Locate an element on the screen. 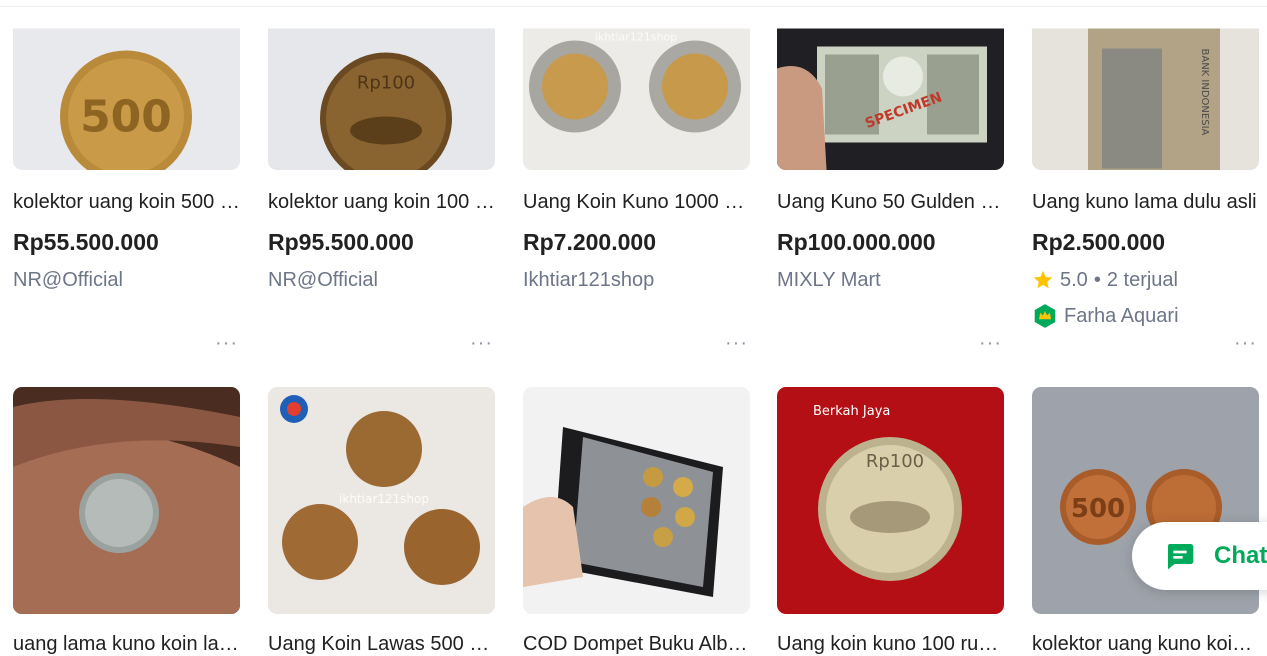 The height and width of the screenshot is (656, 1267). shop-row: Farha Aquari is located at coordinates (1105, 316).